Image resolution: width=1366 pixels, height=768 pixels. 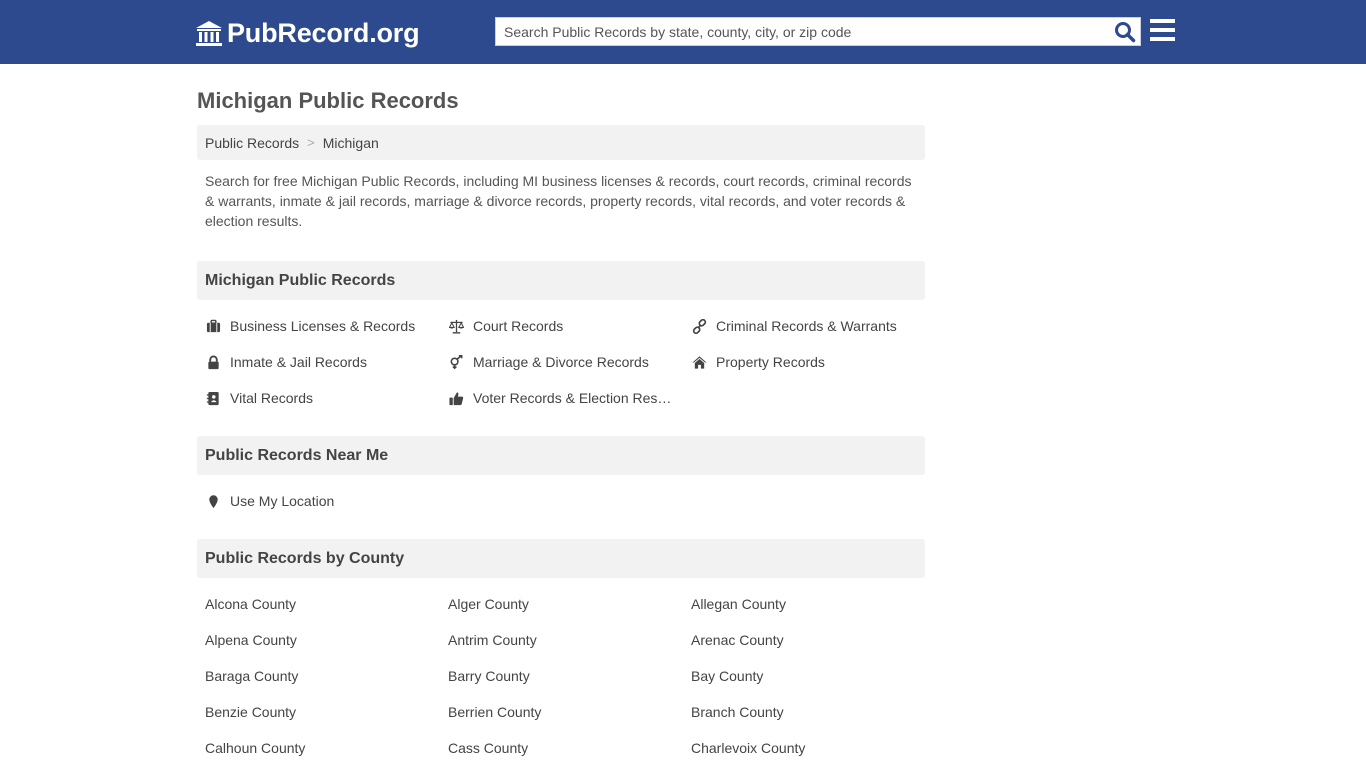 I want to click on record-type-item: Marriage & Divorce Records, so click(x=569, y=362).